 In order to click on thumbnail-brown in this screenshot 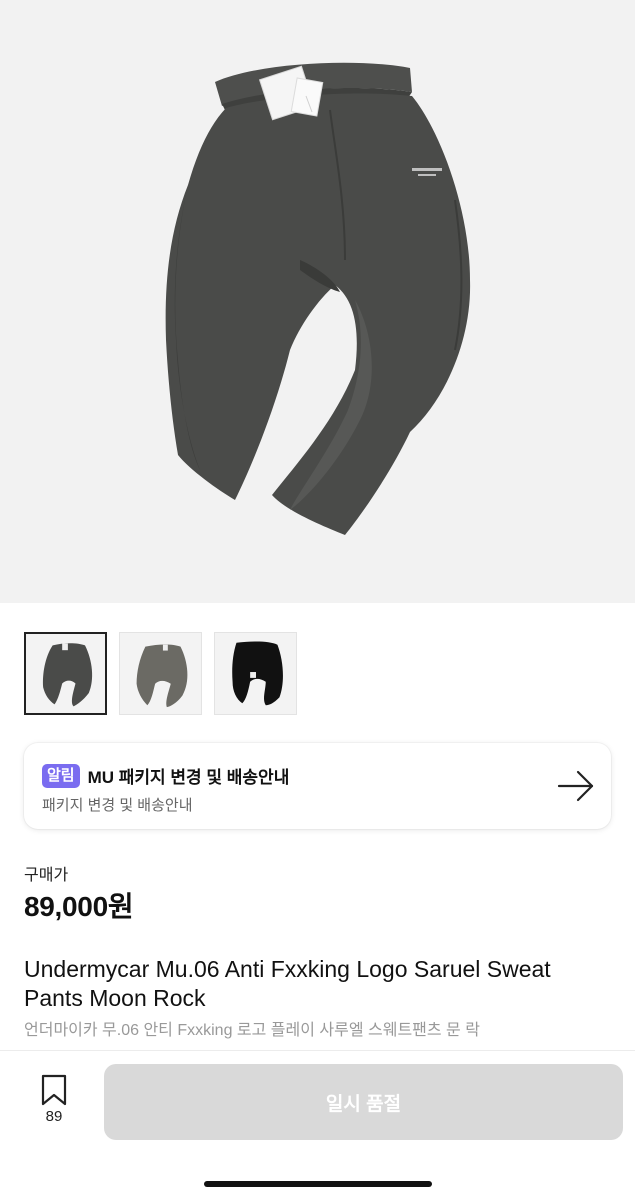, I will do `click(160, 673)`.